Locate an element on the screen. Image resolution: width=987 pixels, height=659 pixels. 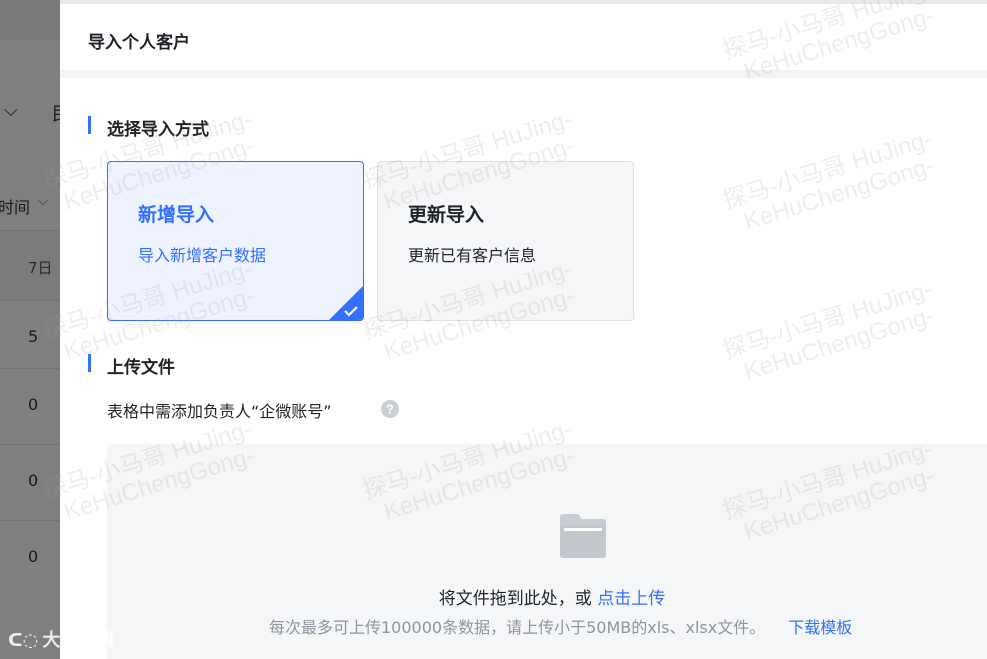
modal-mask is located at coordinates (30, 329).